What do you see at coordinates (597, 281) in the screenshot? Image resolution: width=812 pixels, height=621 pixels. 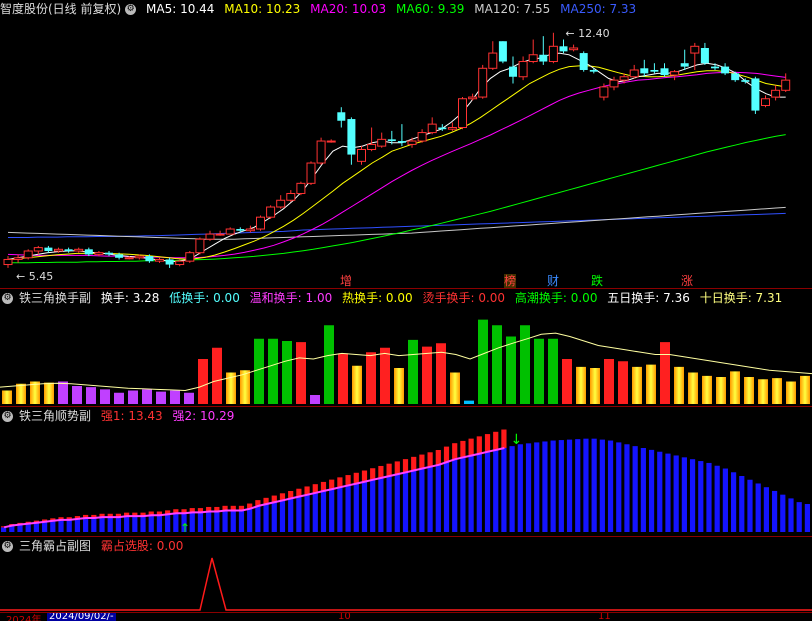 I see `event-tag-die: 跌` at bounding box center [597, 281].